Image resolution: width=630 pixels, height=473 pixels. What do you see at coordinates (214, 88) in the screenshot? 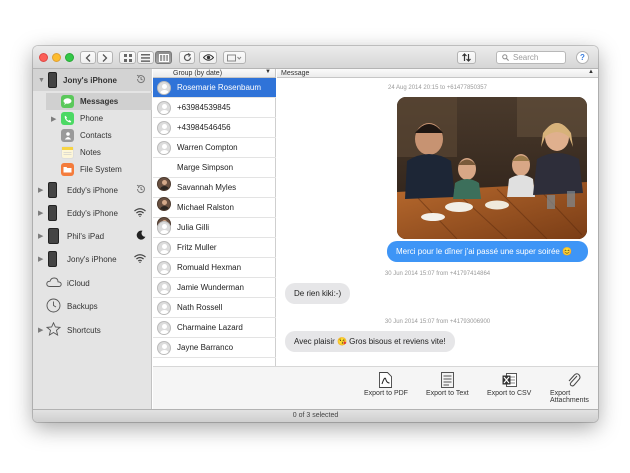
I see `conversation-item: Rosemarie Rosenbaum` at bounding box center [214, 88].